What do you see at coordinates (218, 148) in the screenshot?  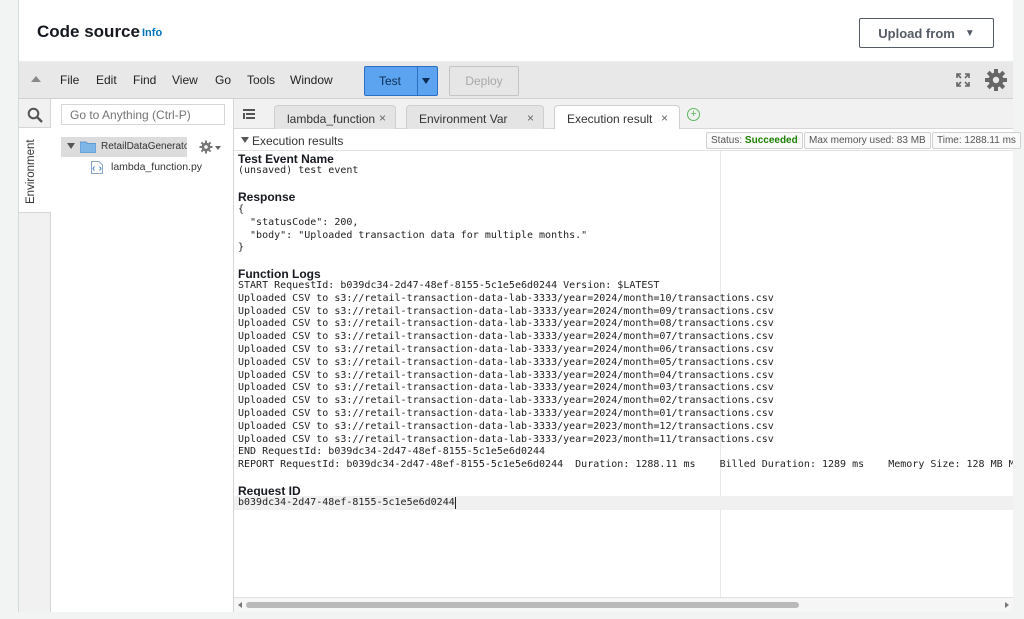 I see `tree-settings-caret-icon` at bounding box center [218, 148].